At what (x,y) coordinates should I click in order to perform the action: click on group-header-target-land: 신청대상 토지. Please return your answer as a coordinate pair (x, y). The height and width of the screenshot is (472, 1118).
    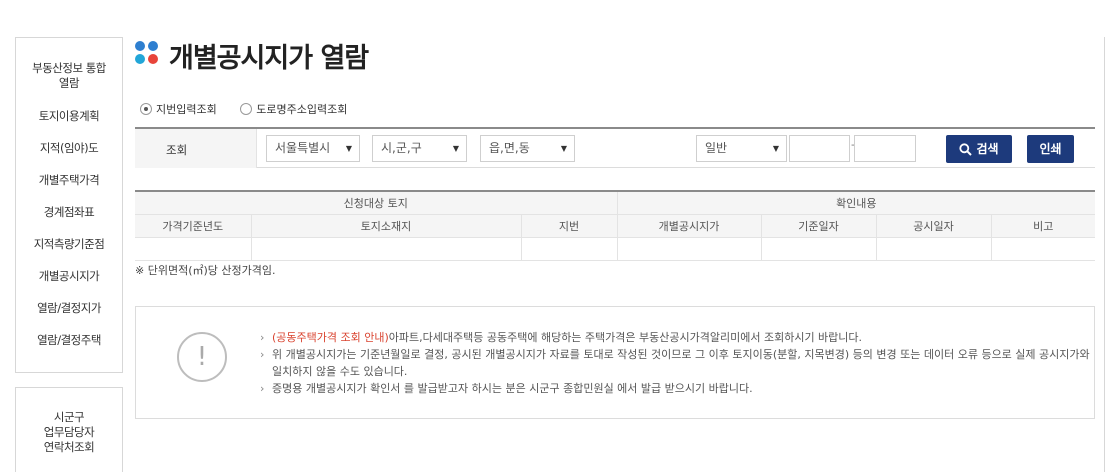
    Looking at the image, I should click on (376, 202).